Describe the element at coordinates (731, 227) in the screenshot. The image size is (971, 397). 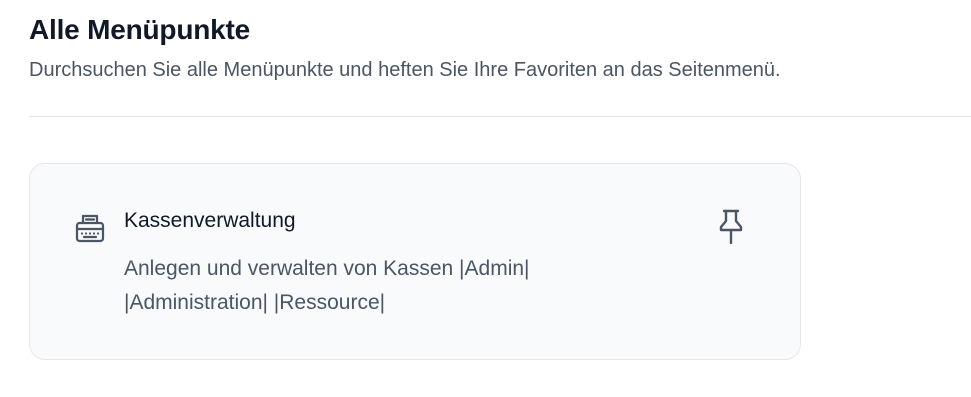
I see `pin-icon` at that location.